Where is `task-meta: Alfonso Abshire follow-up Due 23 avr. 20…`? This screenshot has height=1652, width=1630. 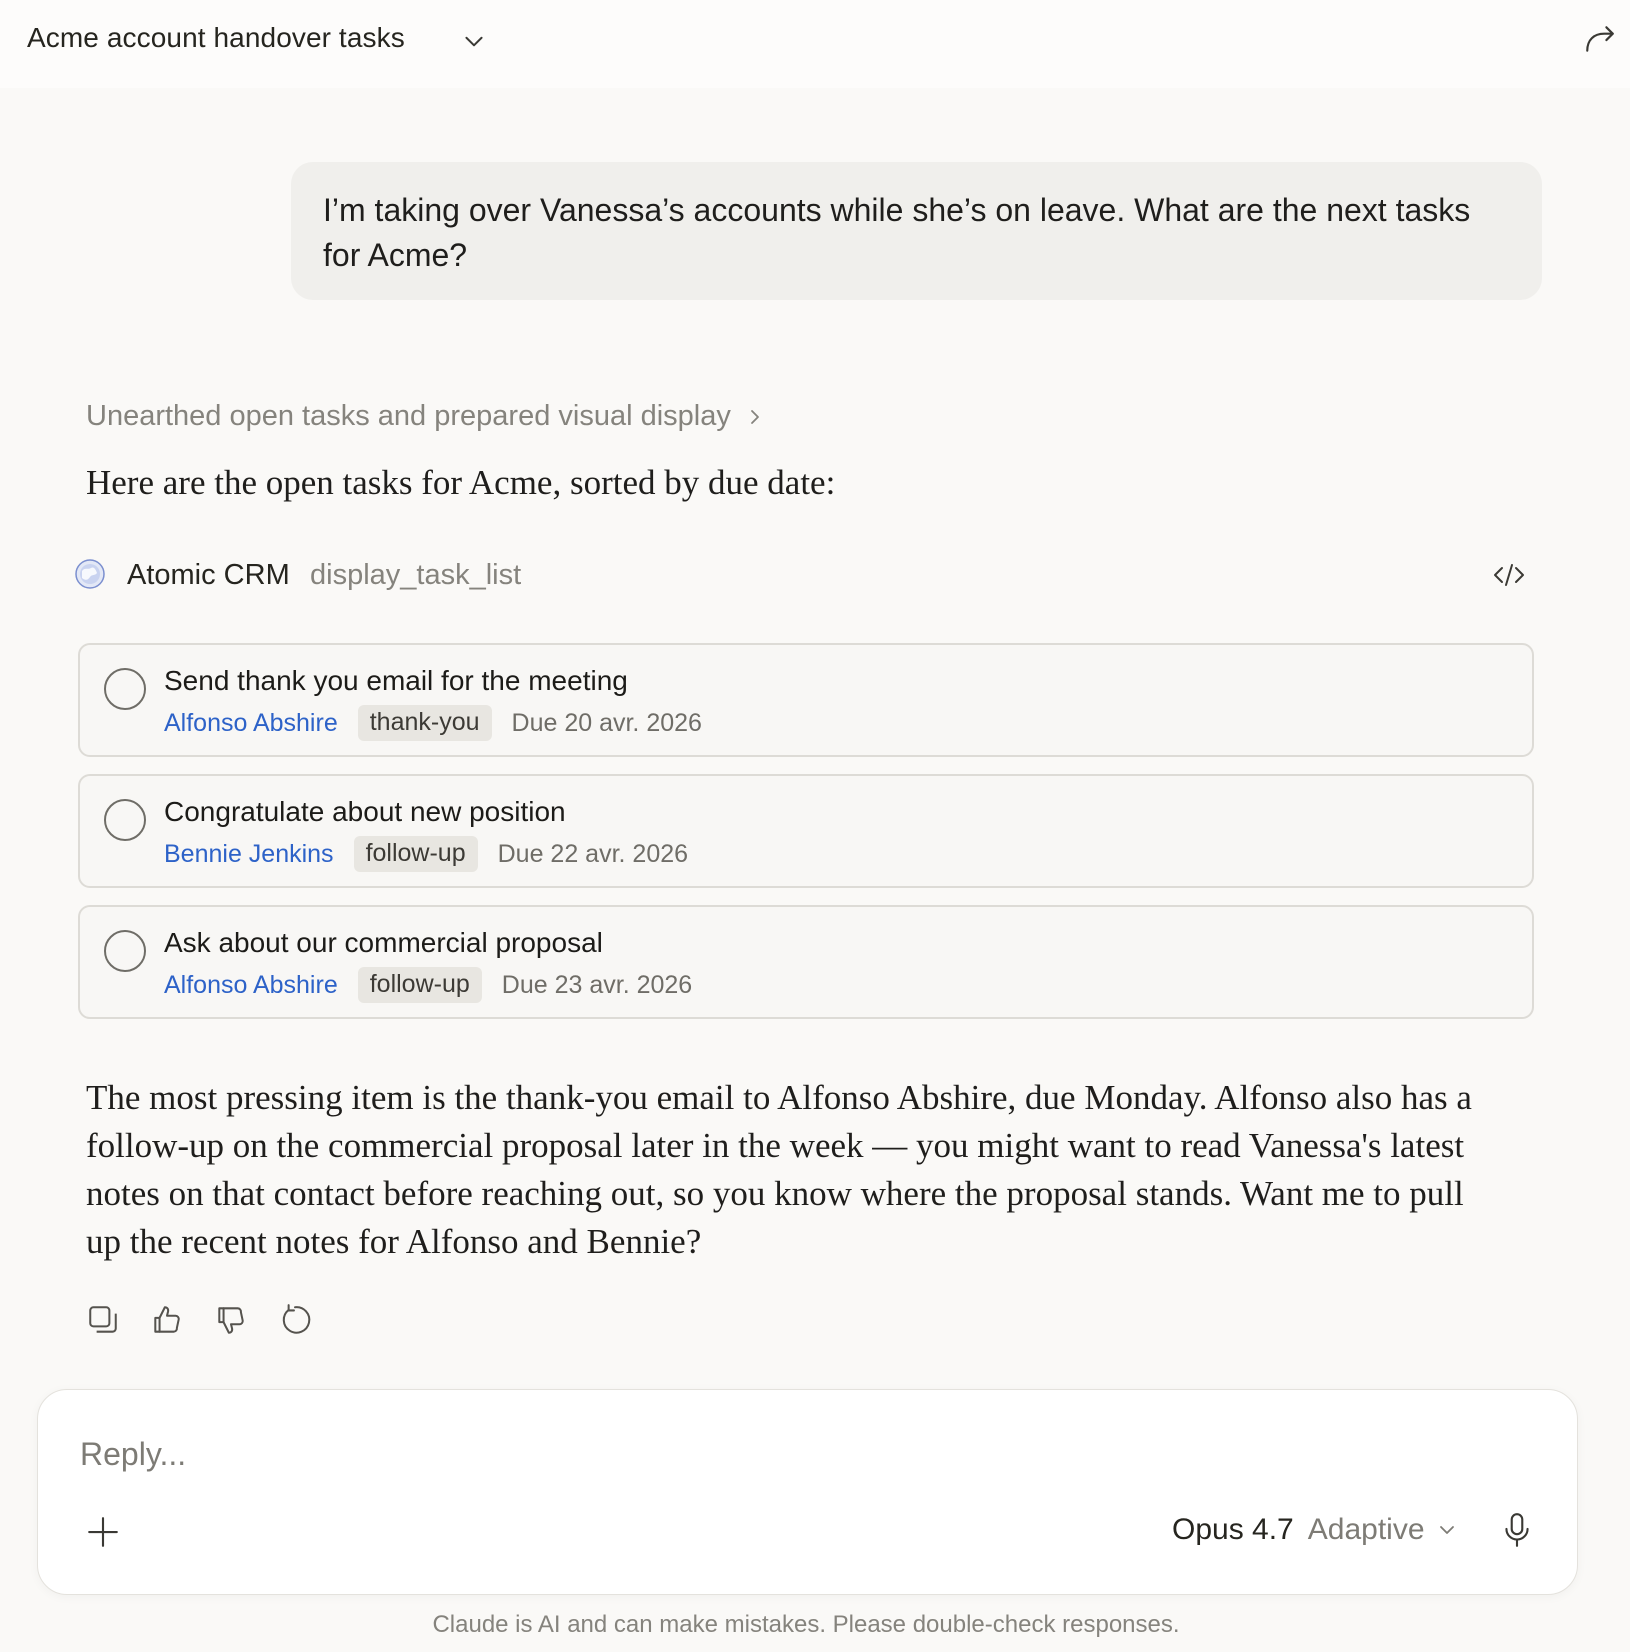
task-meta: Alfonso Abshire follow-up Due 23 avr. 20… is located at coordinates (428, 985).